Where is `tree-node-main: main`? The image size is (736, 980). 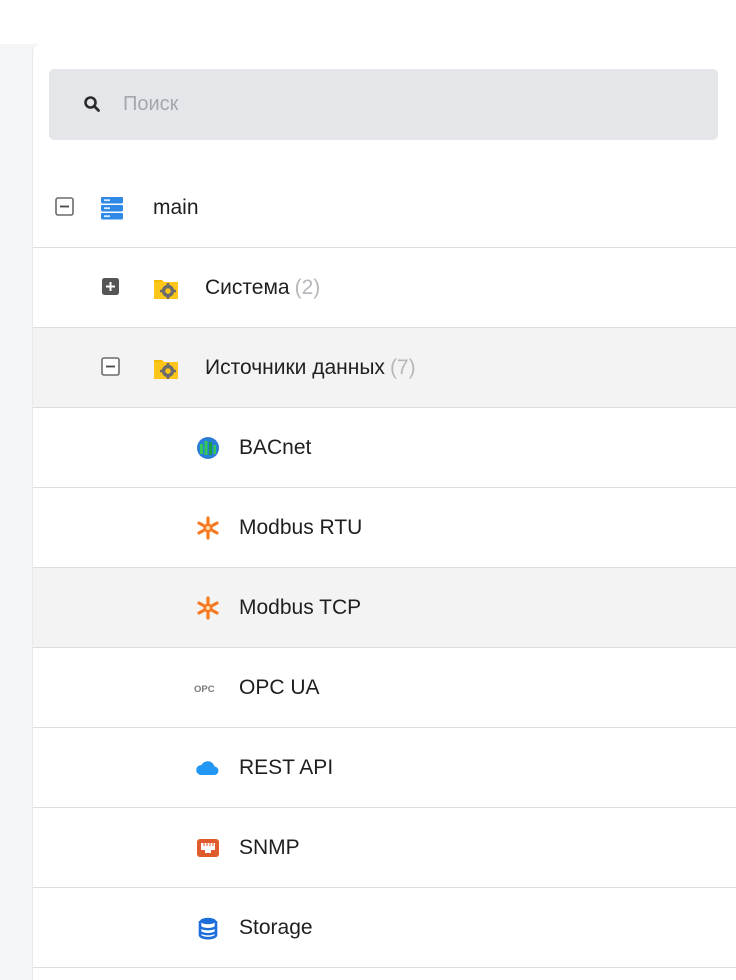
tree-node-main: main is located at coordinates (384, 208).